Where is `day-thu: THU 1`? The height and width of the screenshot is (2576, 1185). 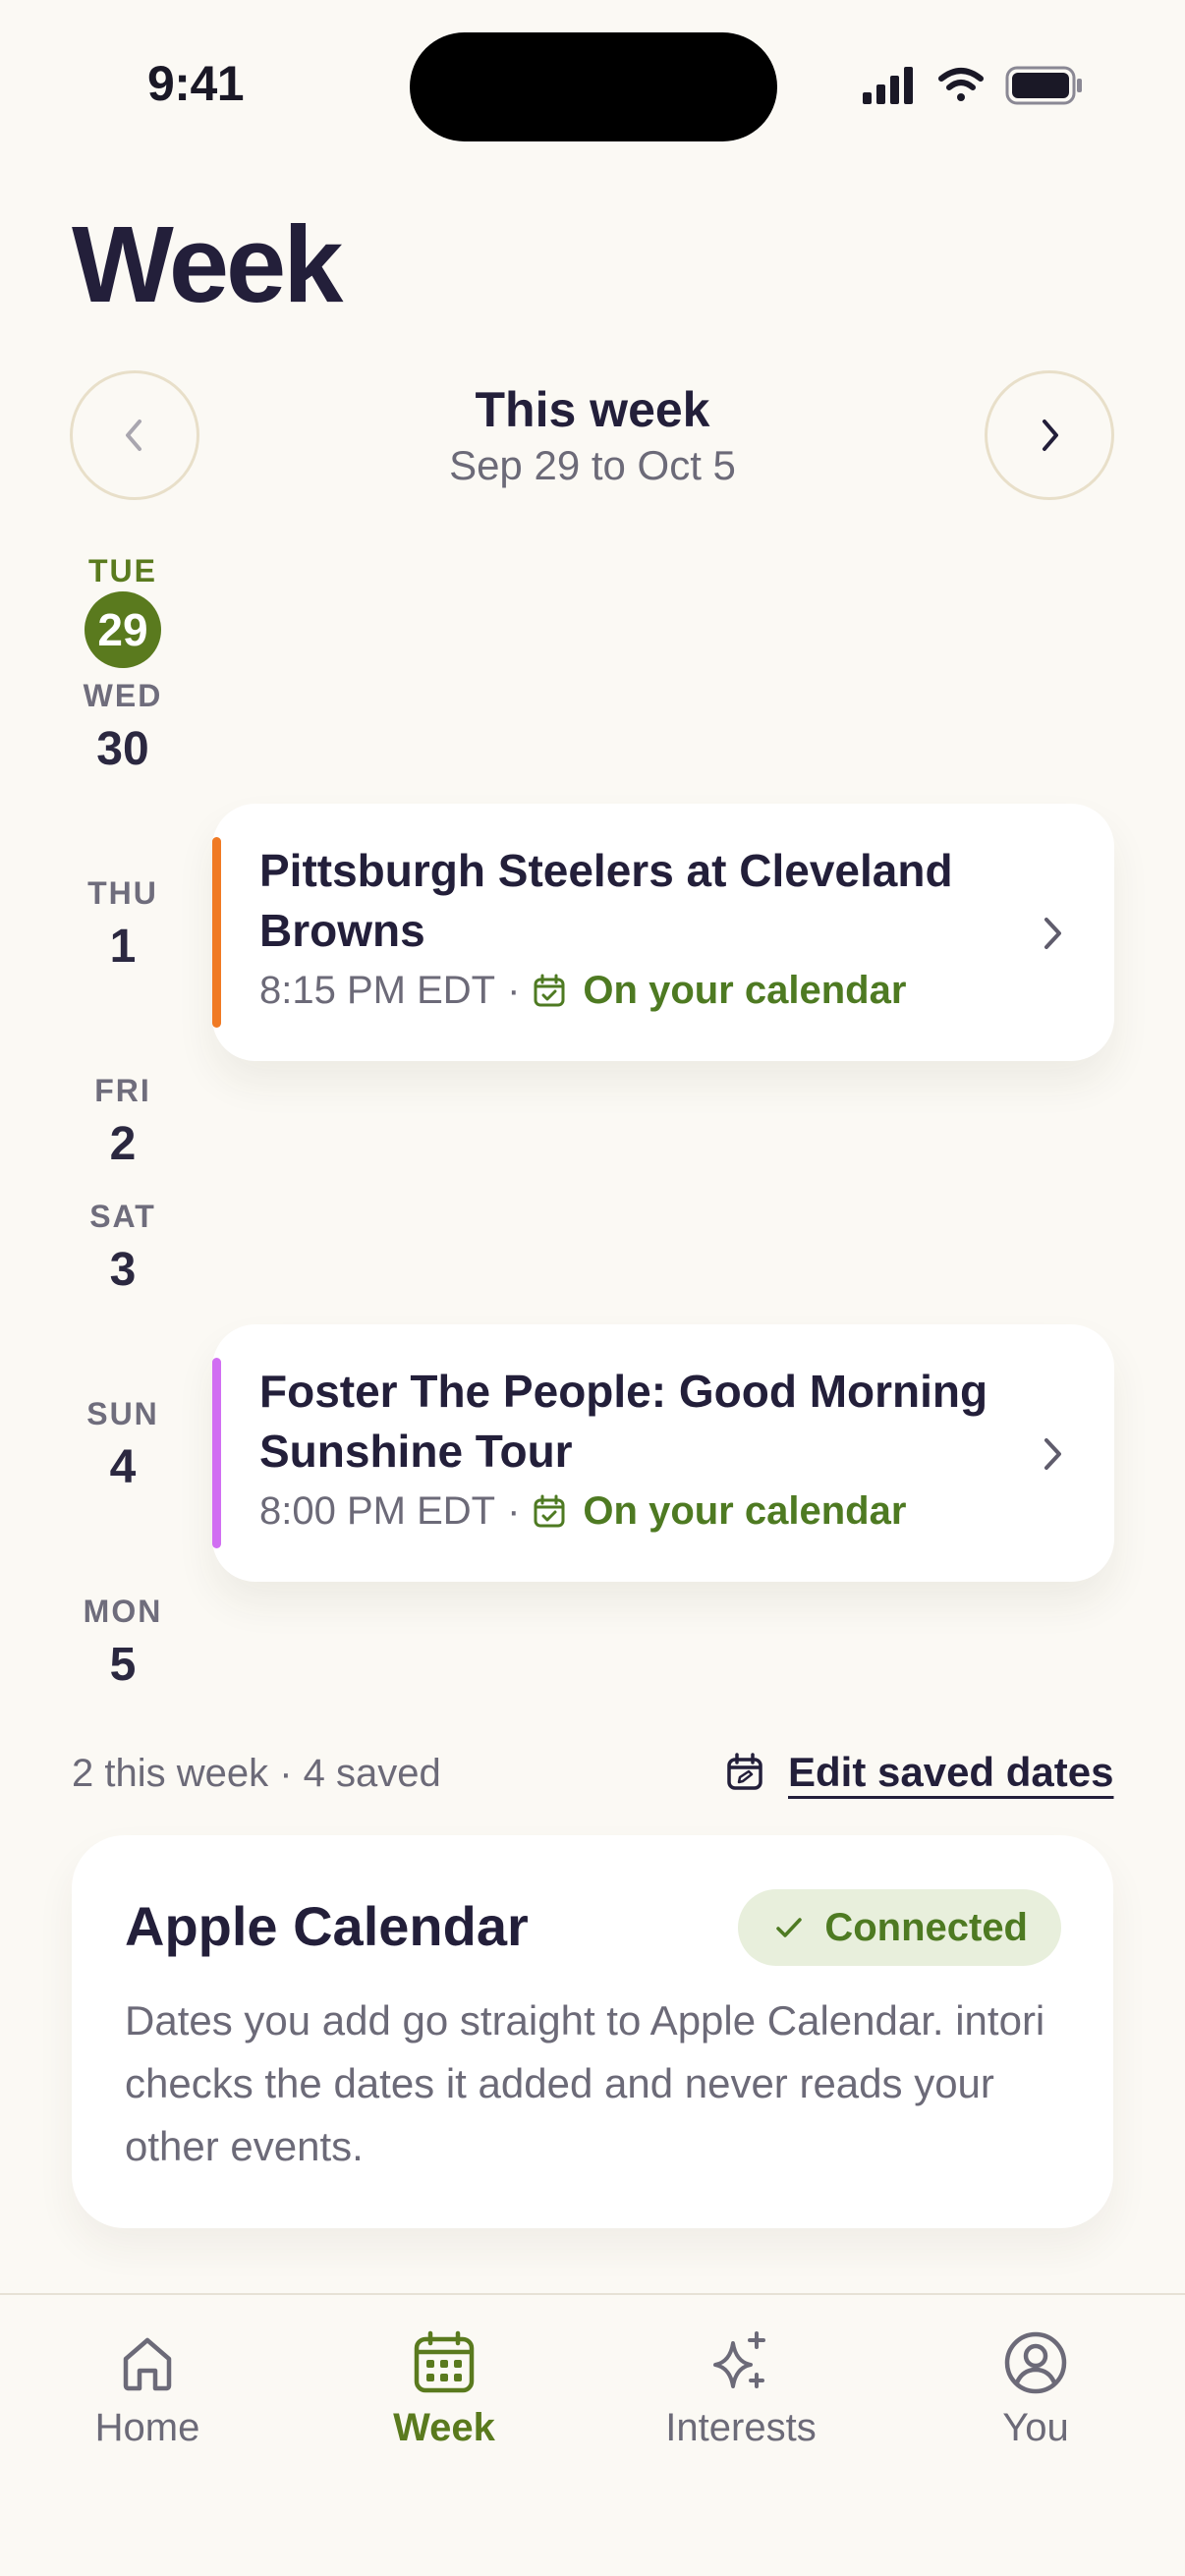
day-thu: THU 1 is located at coordinates (123, 924).